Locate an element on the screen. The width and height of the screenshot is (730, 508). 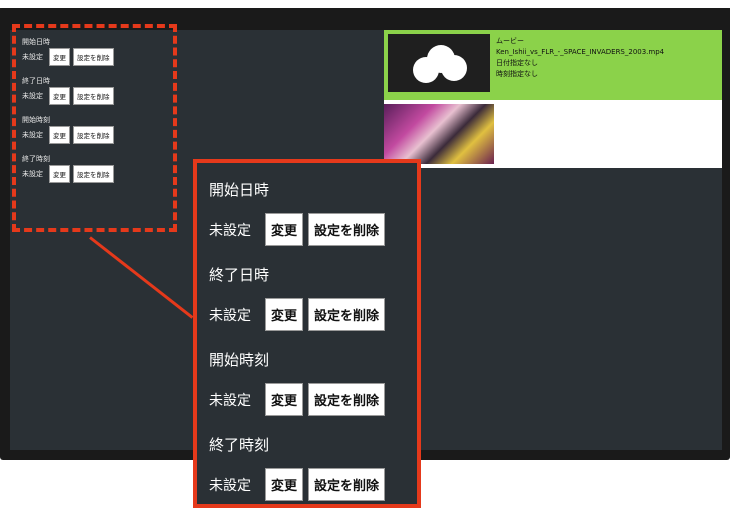
callout-end-date-title: 終了日時 is located at coordinates (239, 275).